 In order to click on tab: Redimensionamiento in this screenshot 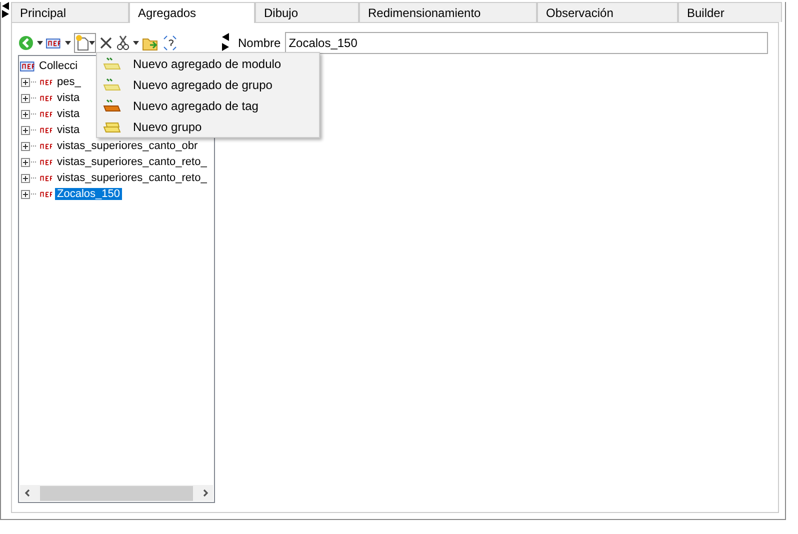, I will do `click(448, 12)`.